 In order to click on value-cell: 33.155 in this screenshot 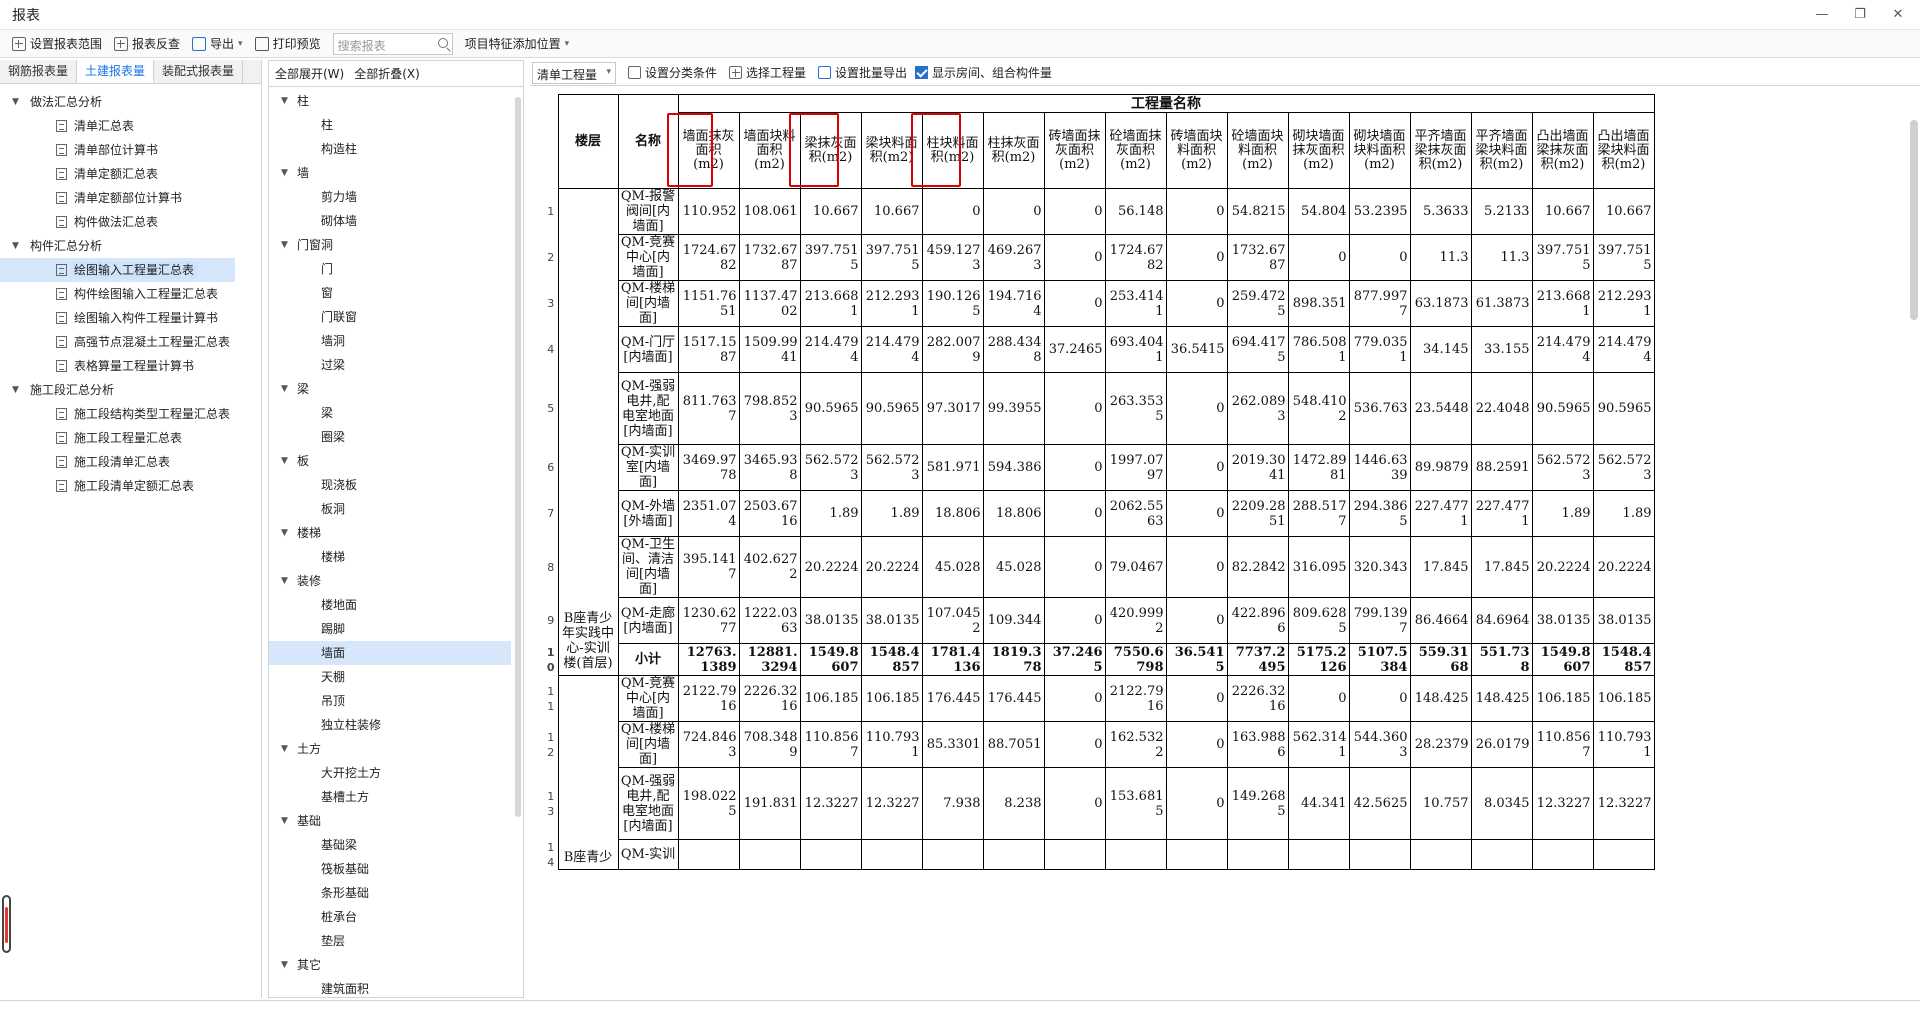, I will do `click(1501, 349)`.